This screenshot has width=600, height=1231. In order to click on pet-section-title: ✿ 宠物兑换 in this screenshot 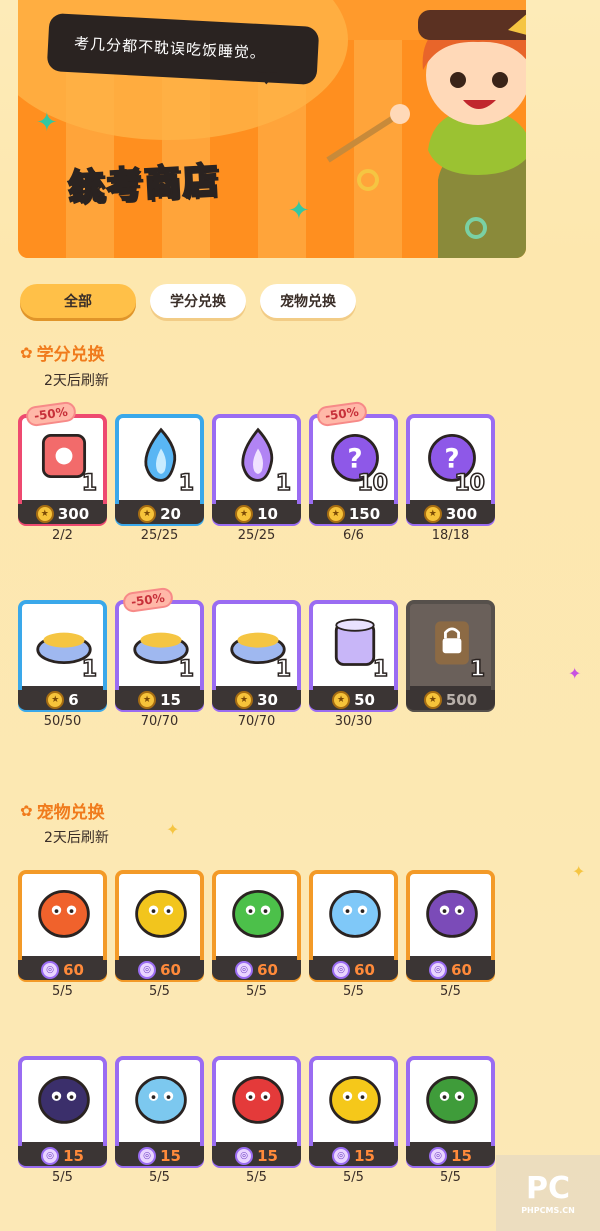, I will do `click(62, 811)`.